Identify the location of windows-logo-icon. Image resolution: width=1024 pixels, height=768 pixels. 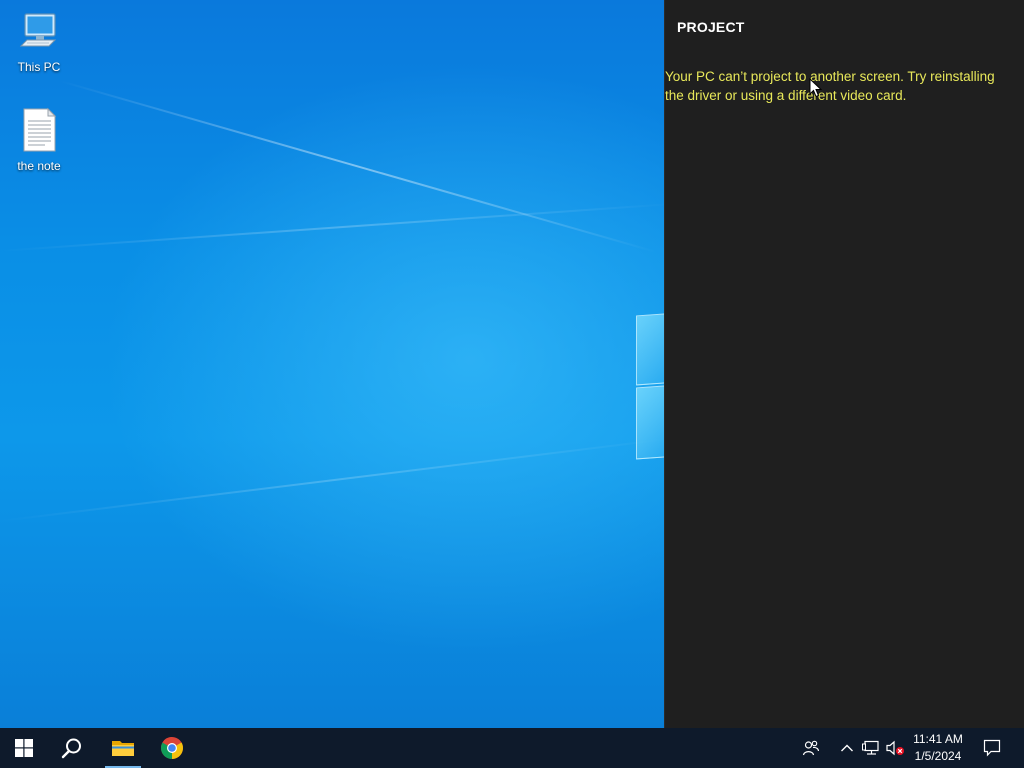
(24, 748).